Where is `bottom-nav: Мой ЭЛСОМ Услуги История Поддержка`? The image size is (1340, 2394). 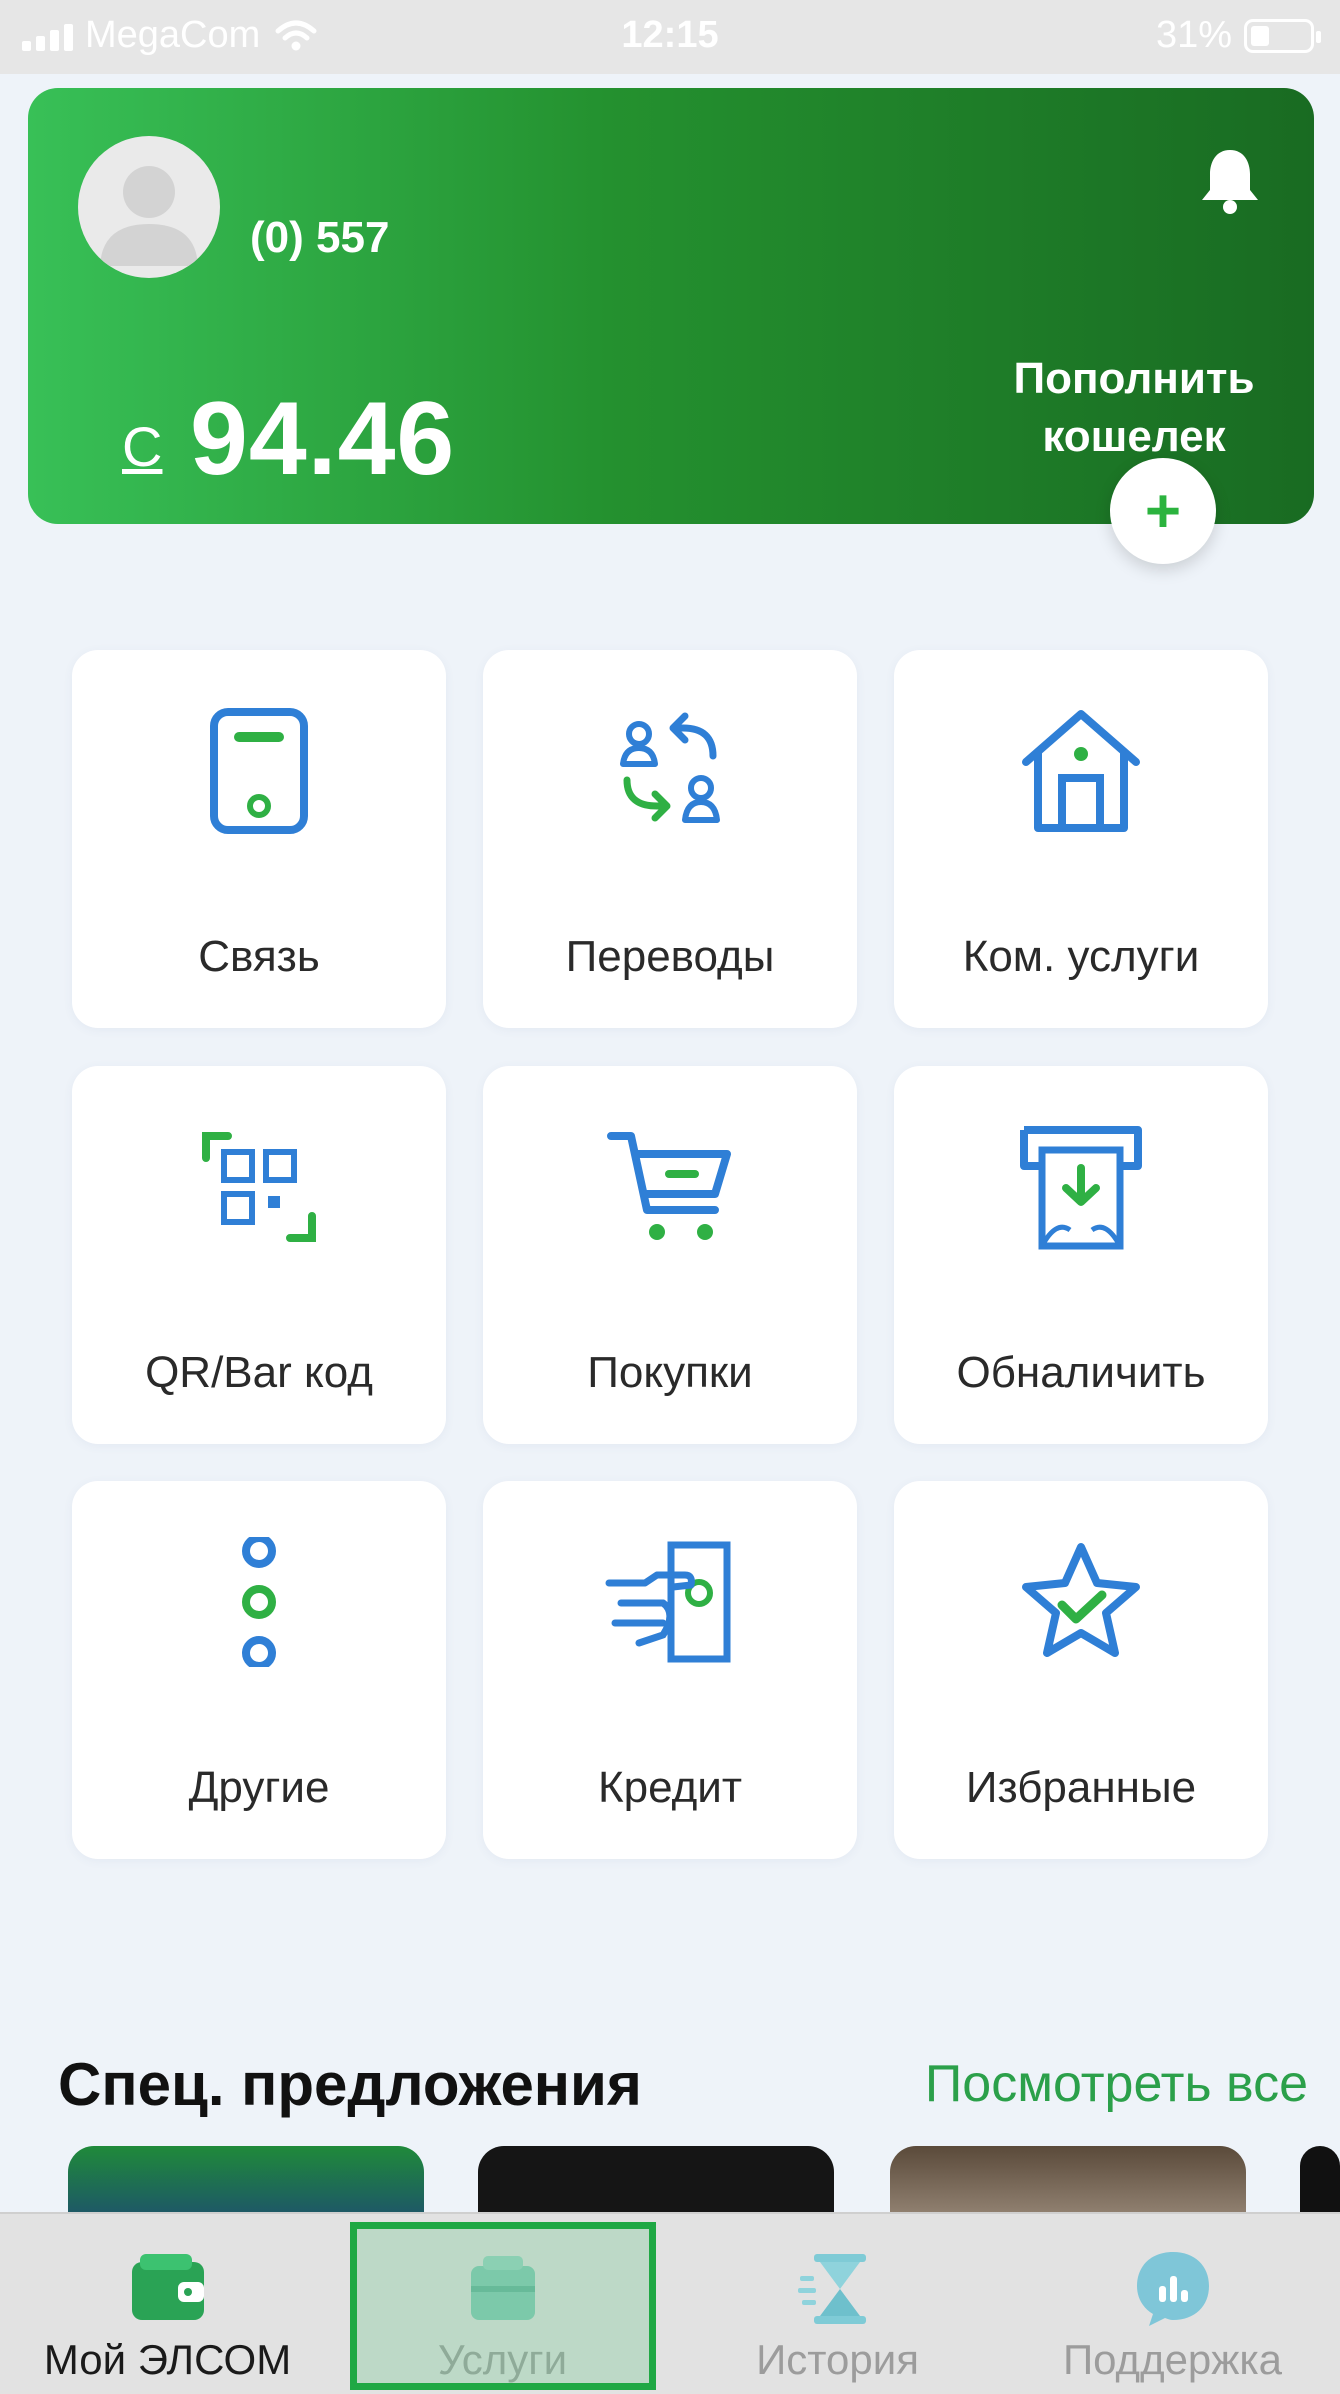 bottom-nav: Мой ЭЛСОМ Услуги История Поддержка is located at coordinates (670, 2303).